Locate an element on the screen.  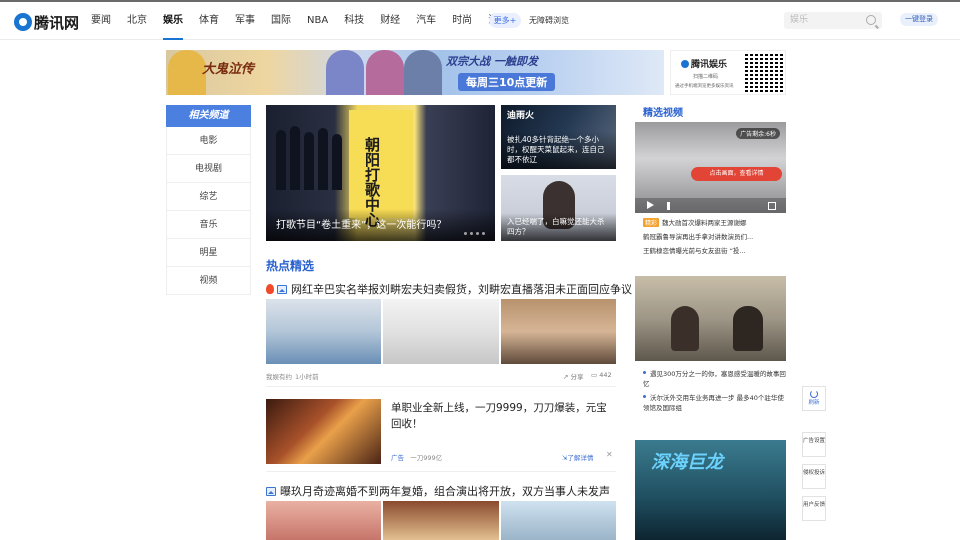
nav-item-finance: 财经 is located at coordinates (390, 21).